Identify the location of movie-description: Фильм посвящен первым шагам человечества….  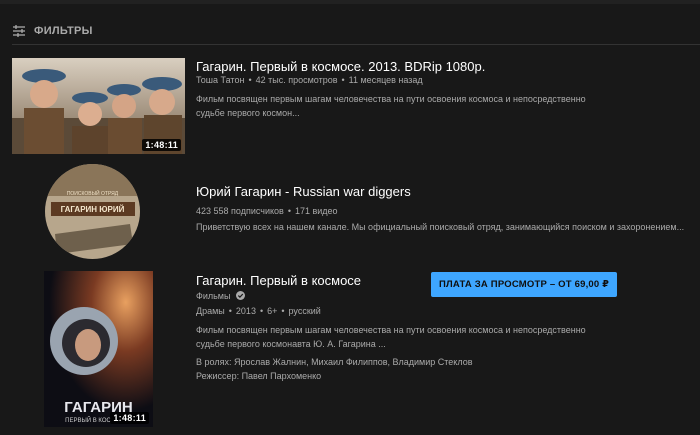
(436, 337).